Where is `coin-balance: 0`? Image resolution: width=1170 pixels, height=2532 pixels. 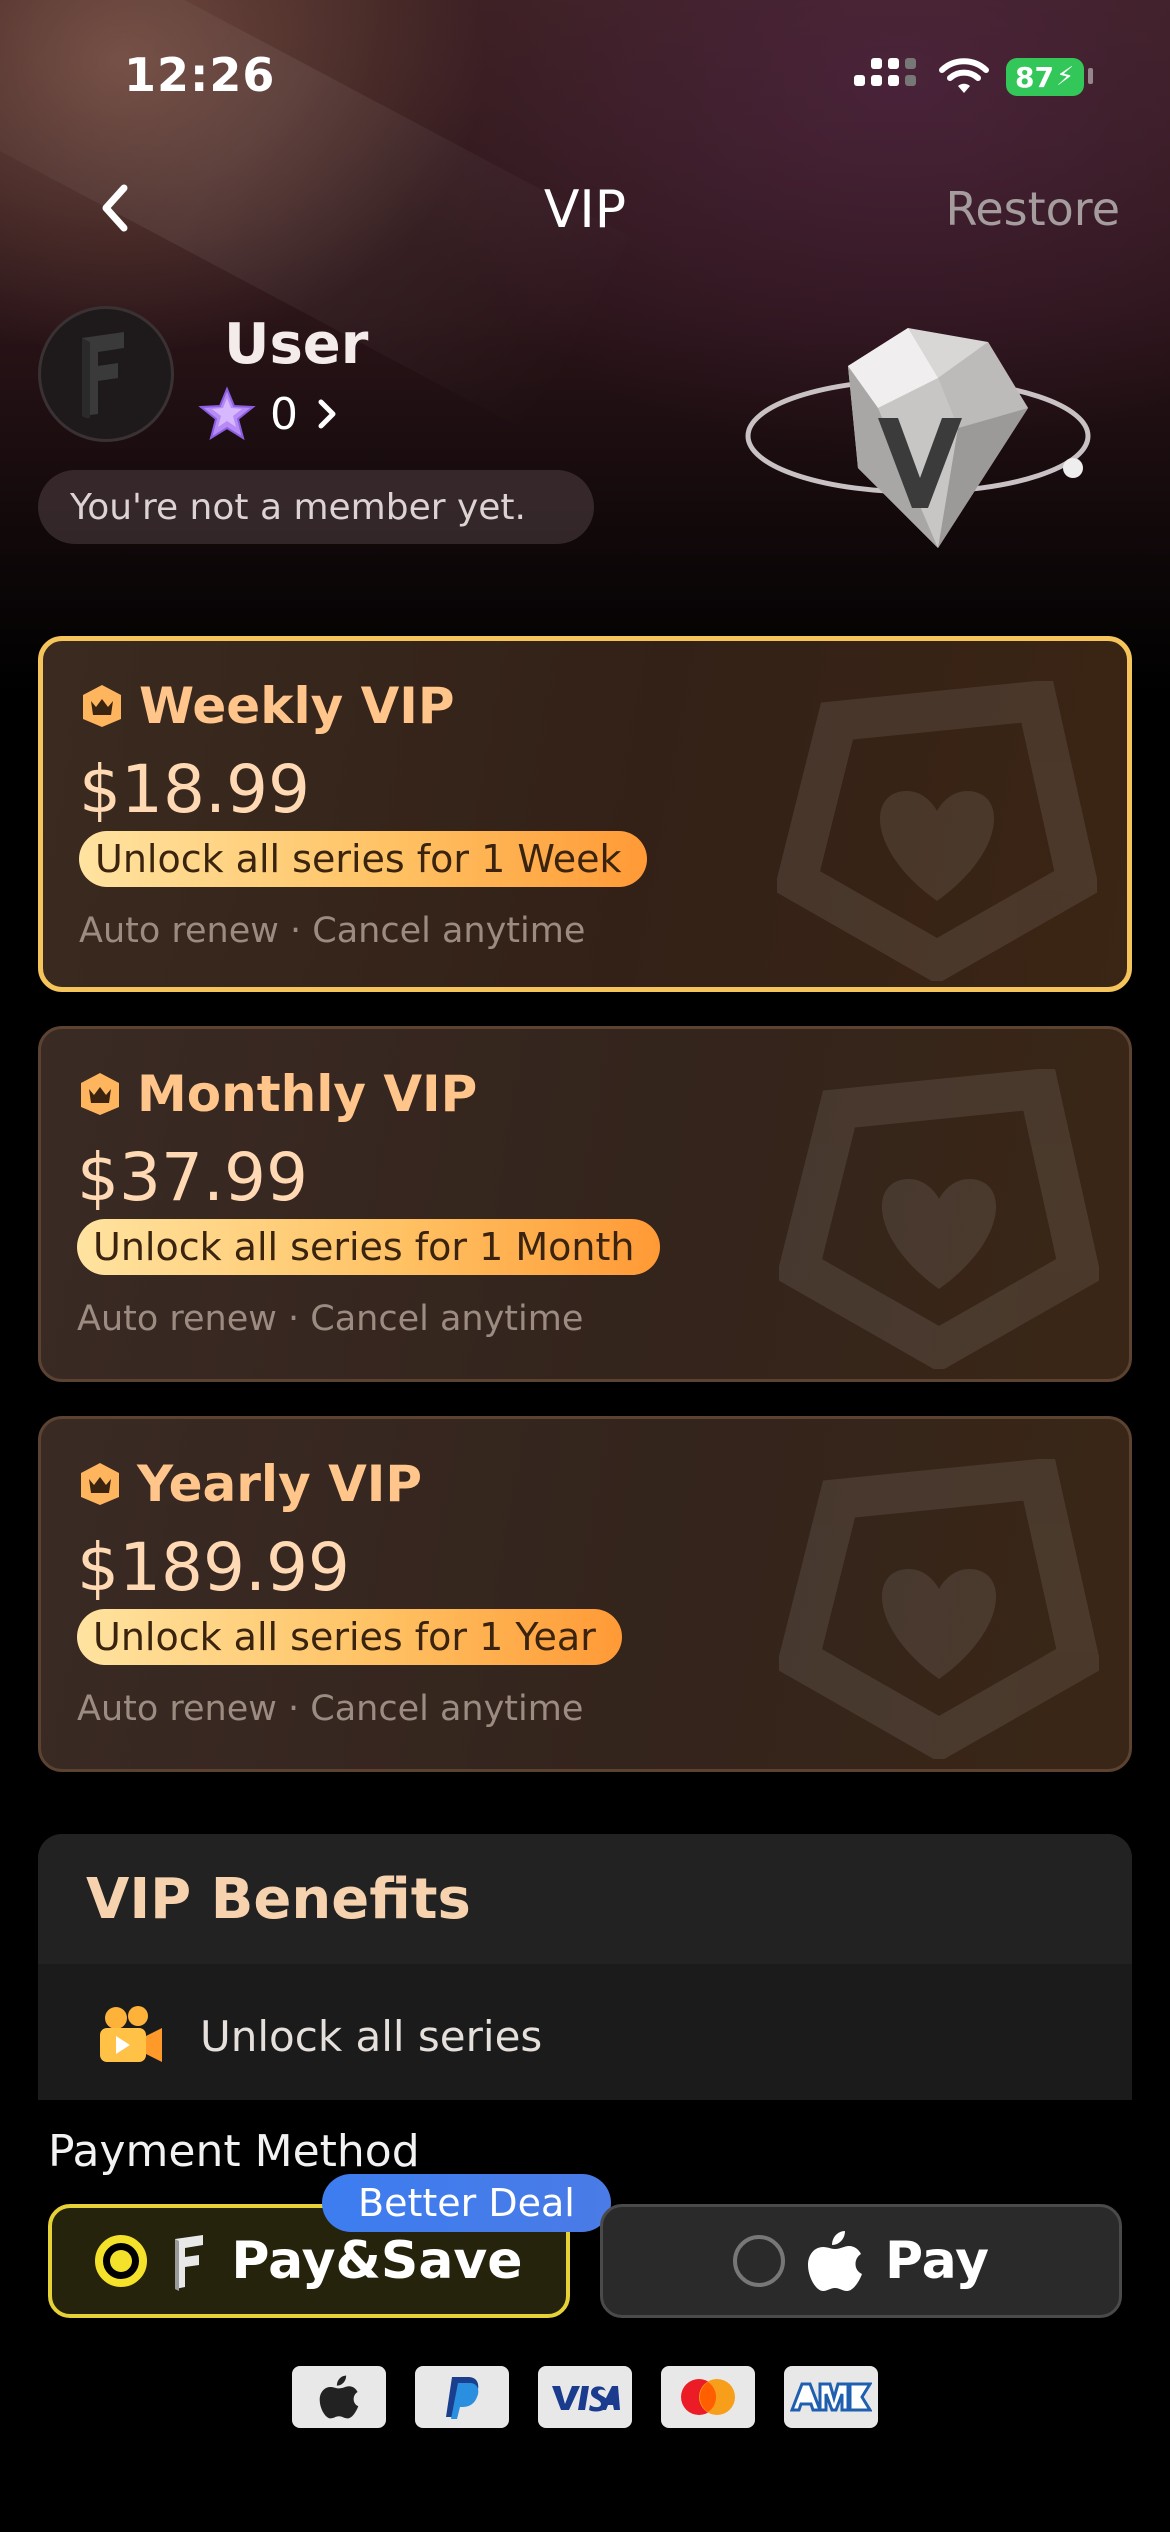
coin-balance: 0 is located at coordinates (270, 414).